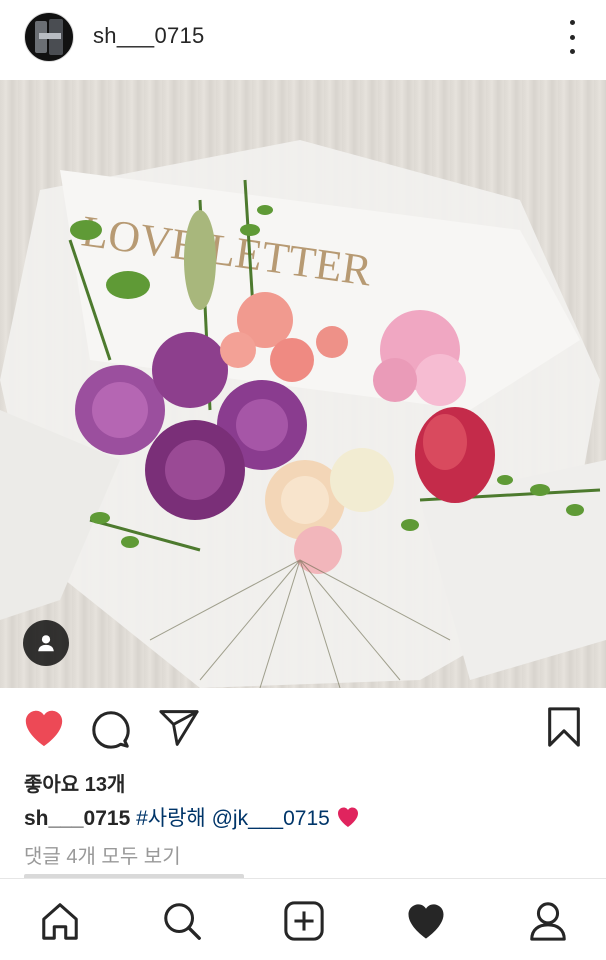 The image size is (606, 960). Describe the element at coordinates (426, 921) in the screenshot. I see `activity-heart-icon` at that location.